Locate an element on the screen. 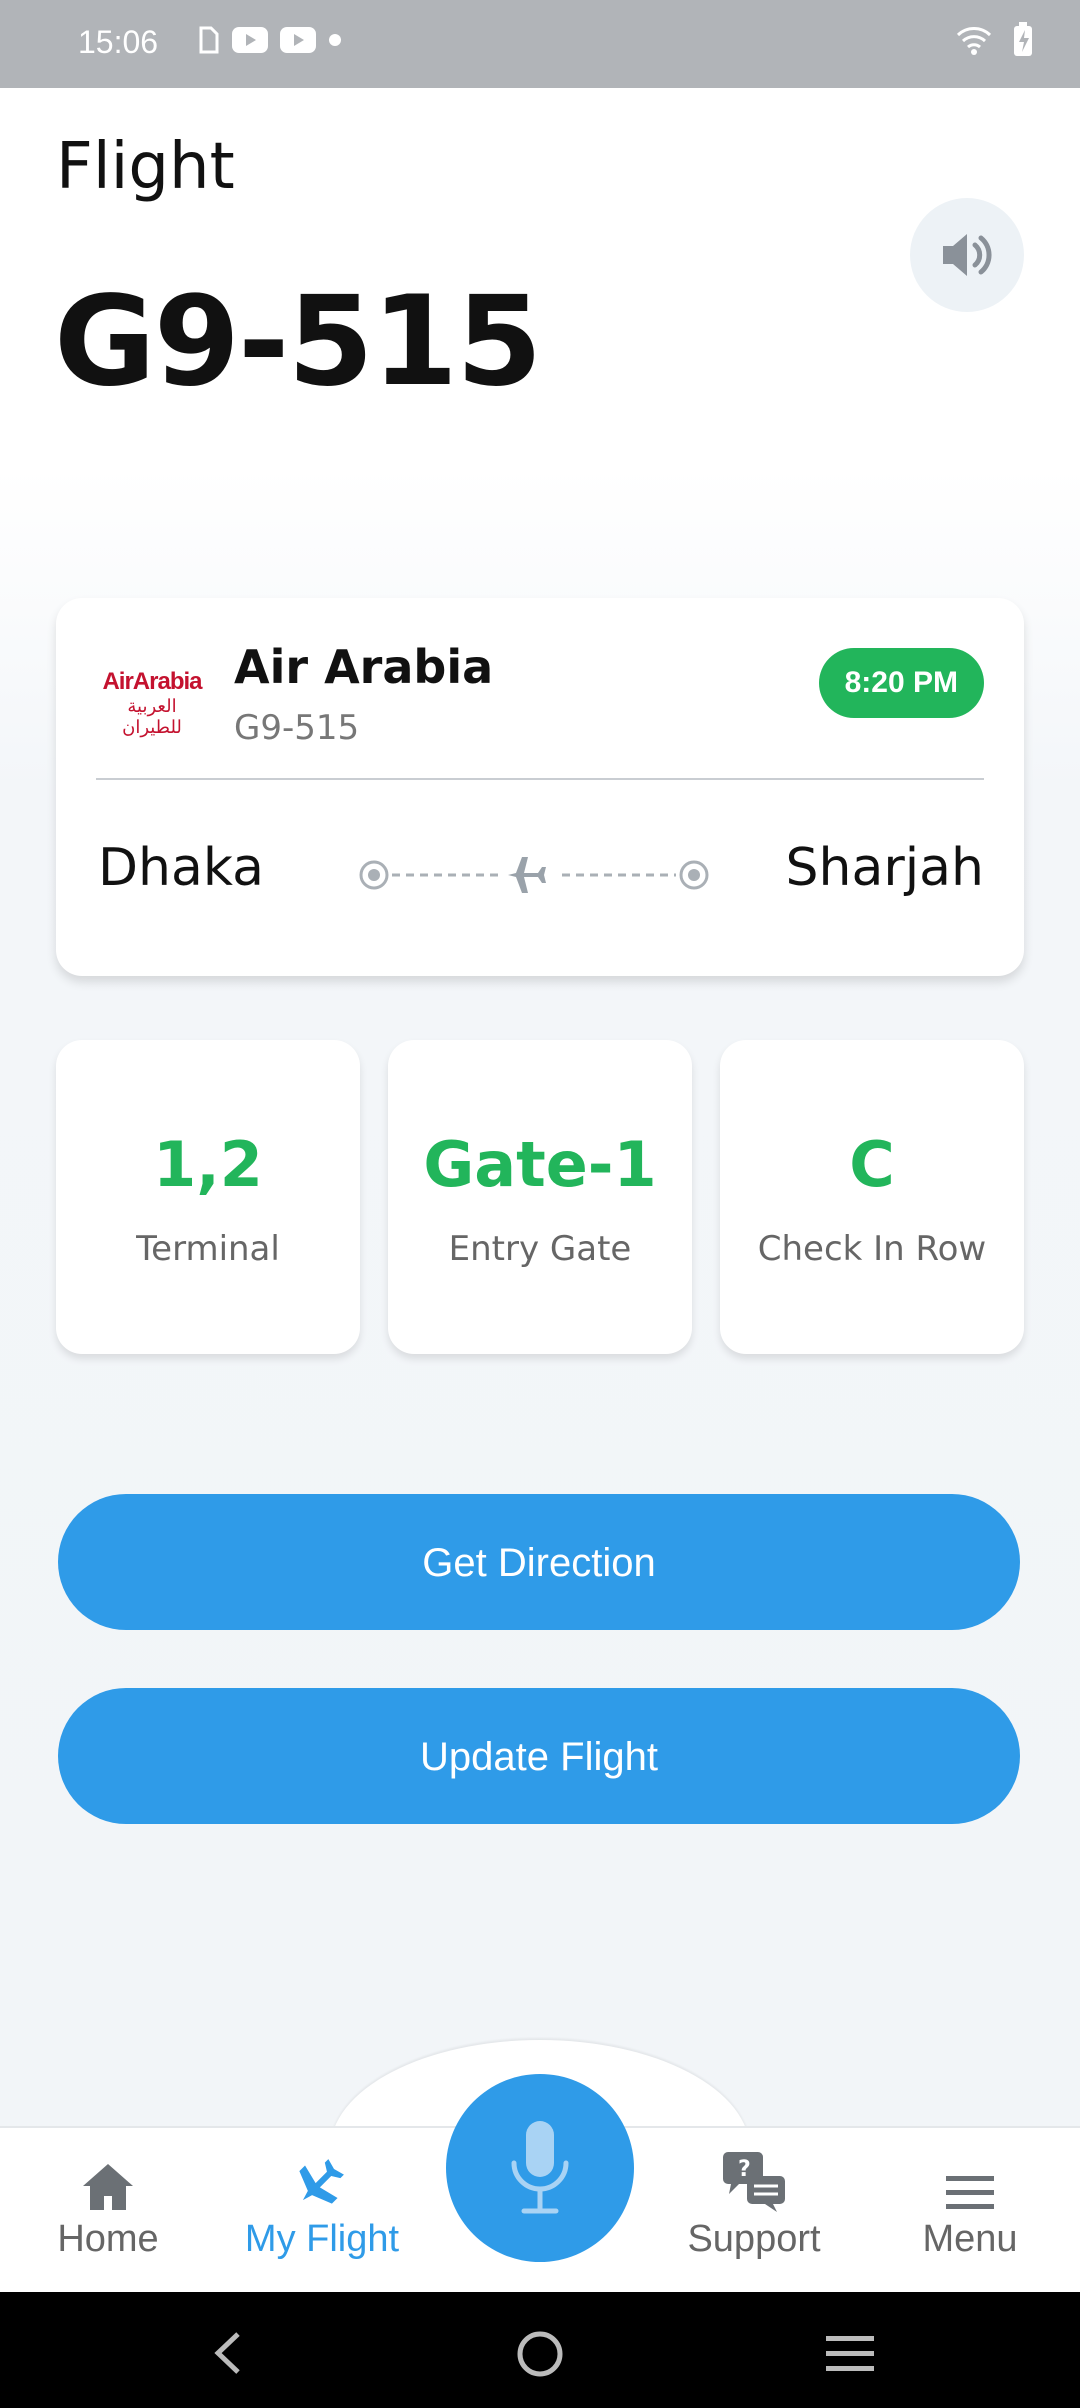 This screenshot has height=2408, width=1080. microphone-icon is located at coordinates (540, 2167).